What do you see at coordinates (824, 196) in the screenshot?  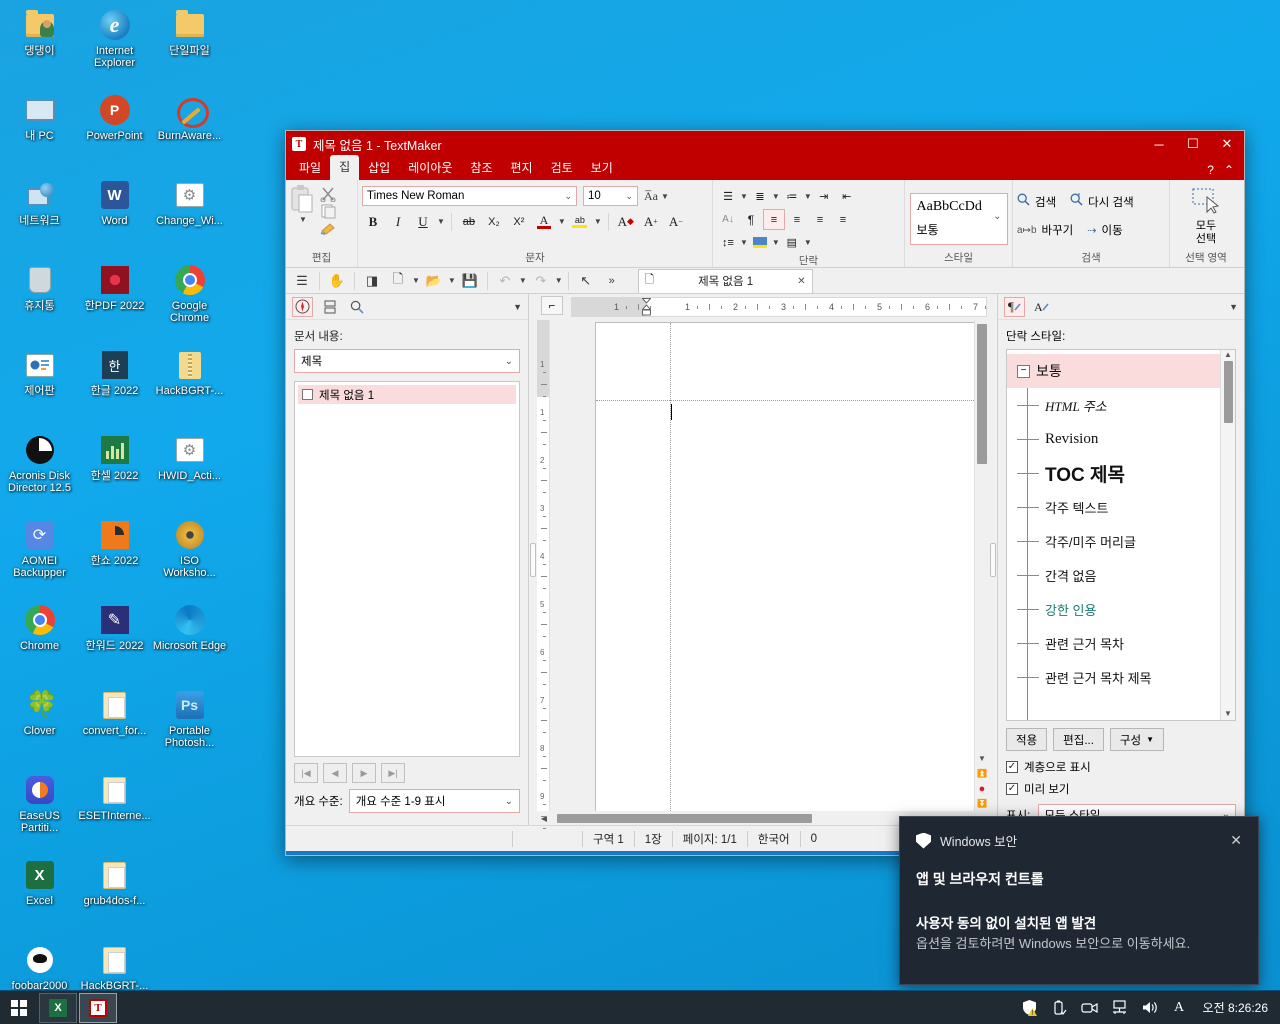 I see `increase-indent-button: ⇥` at bounding box center [824, 196].